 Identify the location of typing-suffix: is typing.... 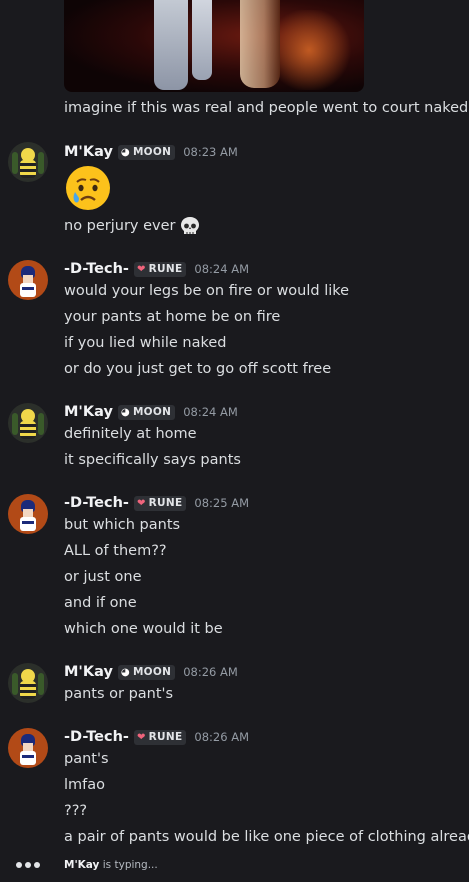
(130, 865).